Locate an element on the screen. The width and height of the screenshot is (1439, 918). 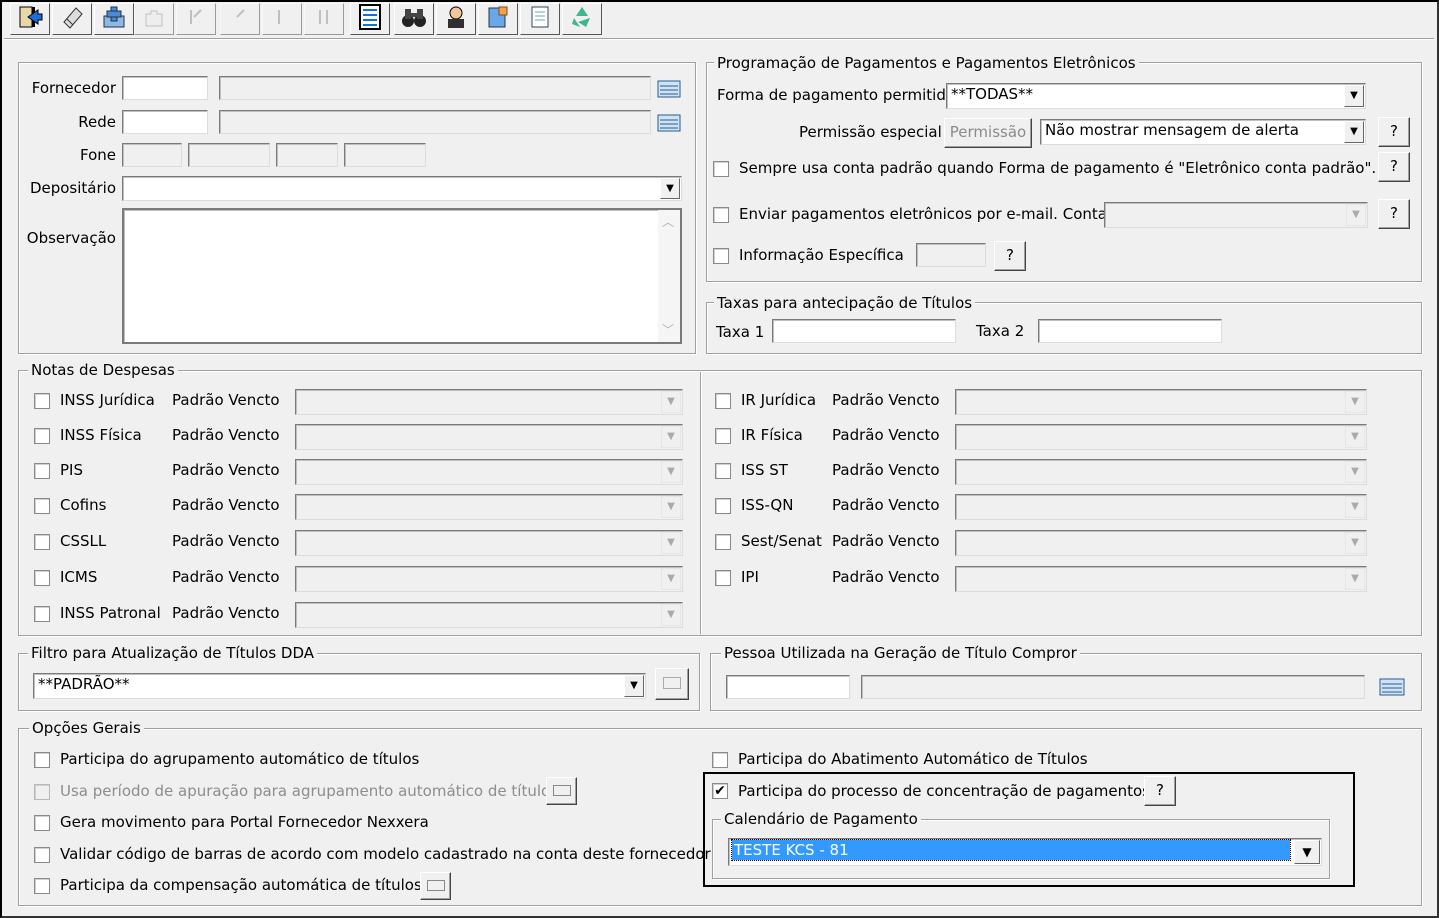
compensacao-config-button is located at coordinates (435, 886).